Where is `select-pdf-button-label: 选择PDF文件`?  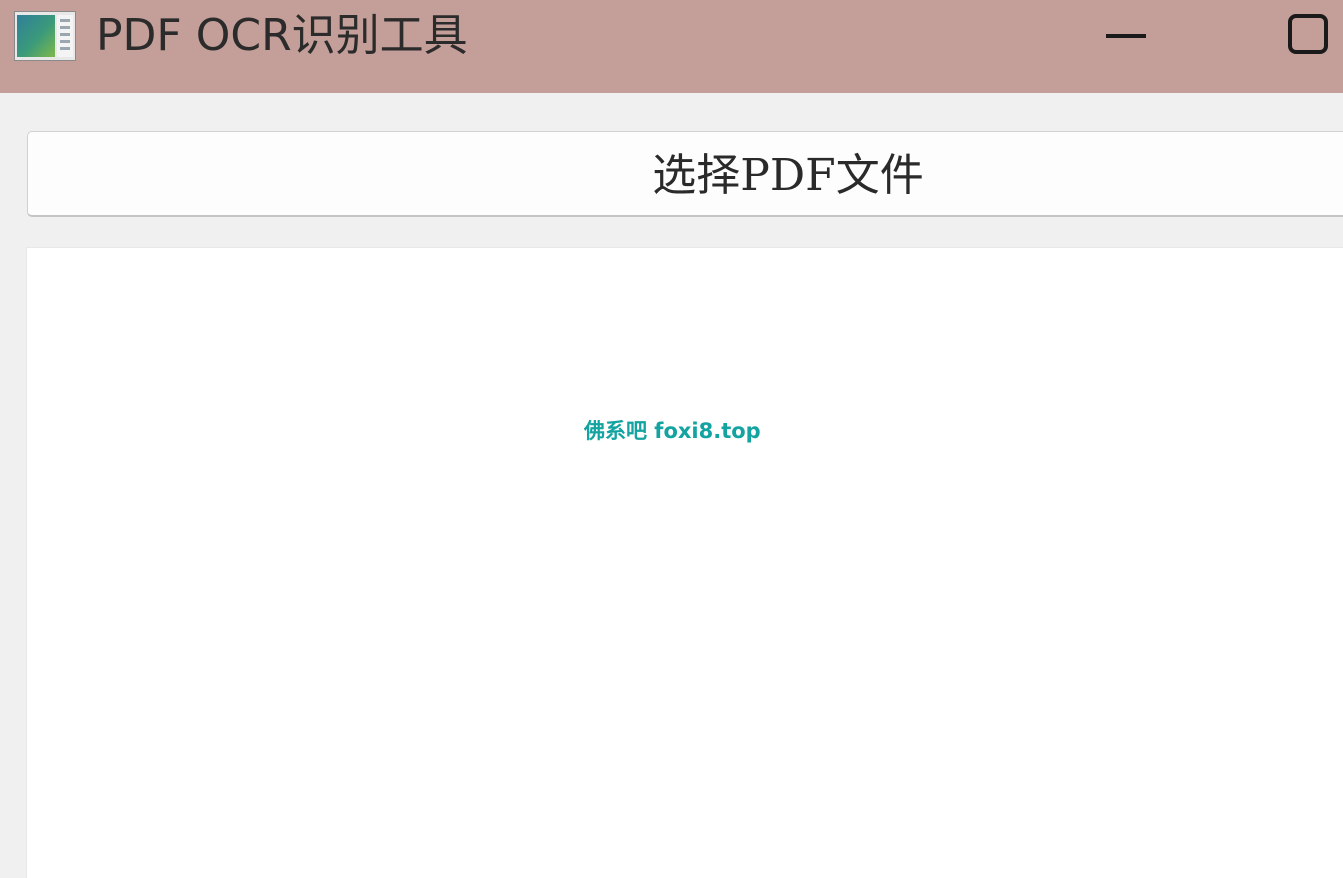
select-pdf-button-label: 选择PDF文件 is located at coordinates (788, 175).